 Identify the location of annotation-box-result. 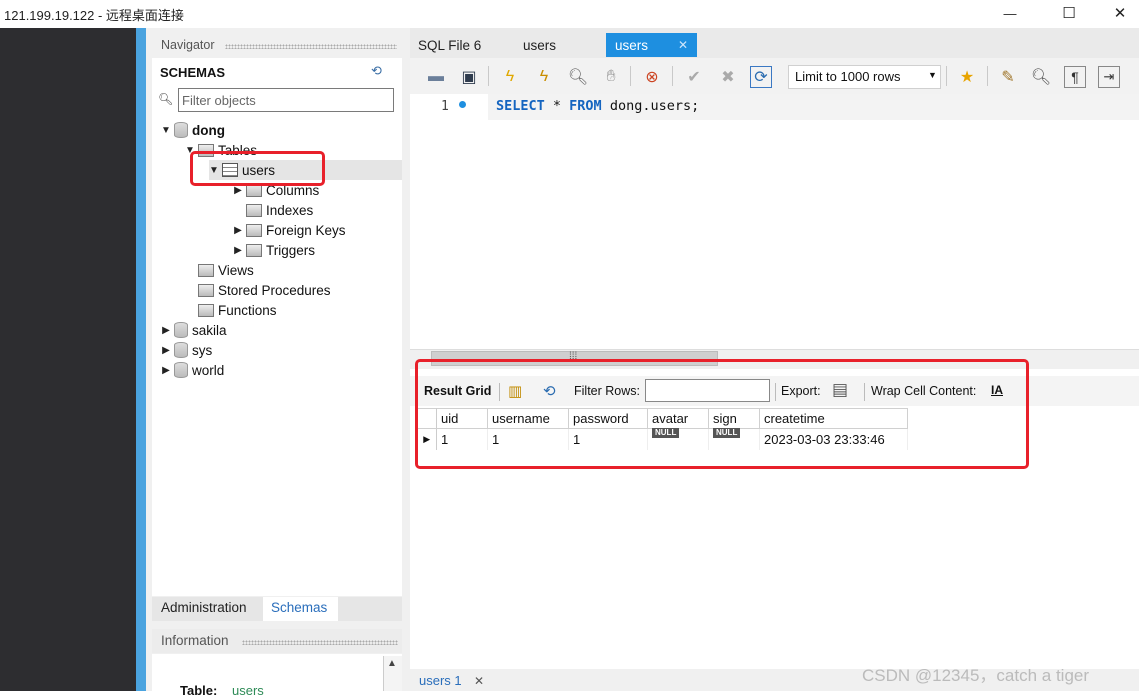
(722, 414).